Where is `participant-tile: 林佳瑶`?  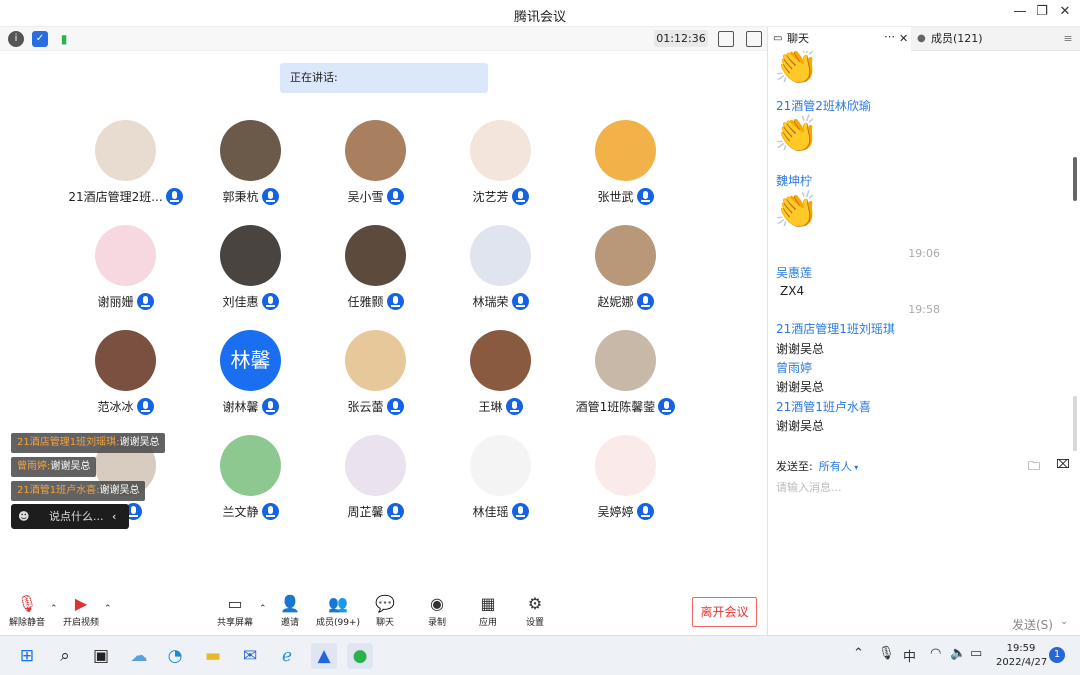
participant-tile: 林佳瑶 is located at coordinates (500, 485).